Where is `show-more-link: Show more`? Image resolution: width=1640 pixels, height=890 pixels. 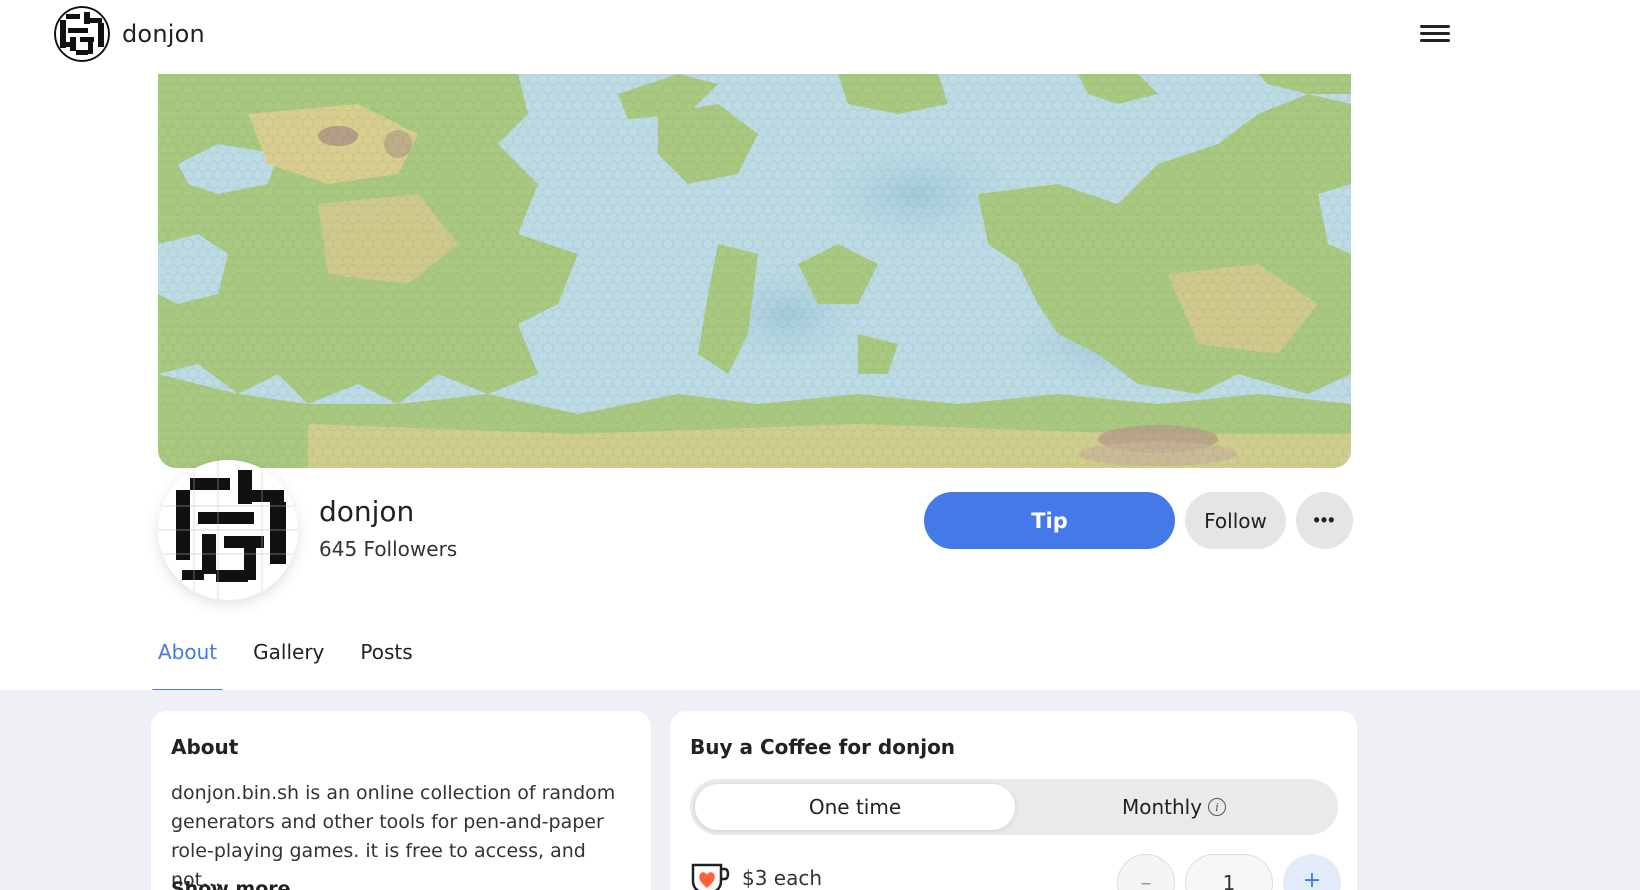 show-more-link: Show more is located at coordinates (231, 884).